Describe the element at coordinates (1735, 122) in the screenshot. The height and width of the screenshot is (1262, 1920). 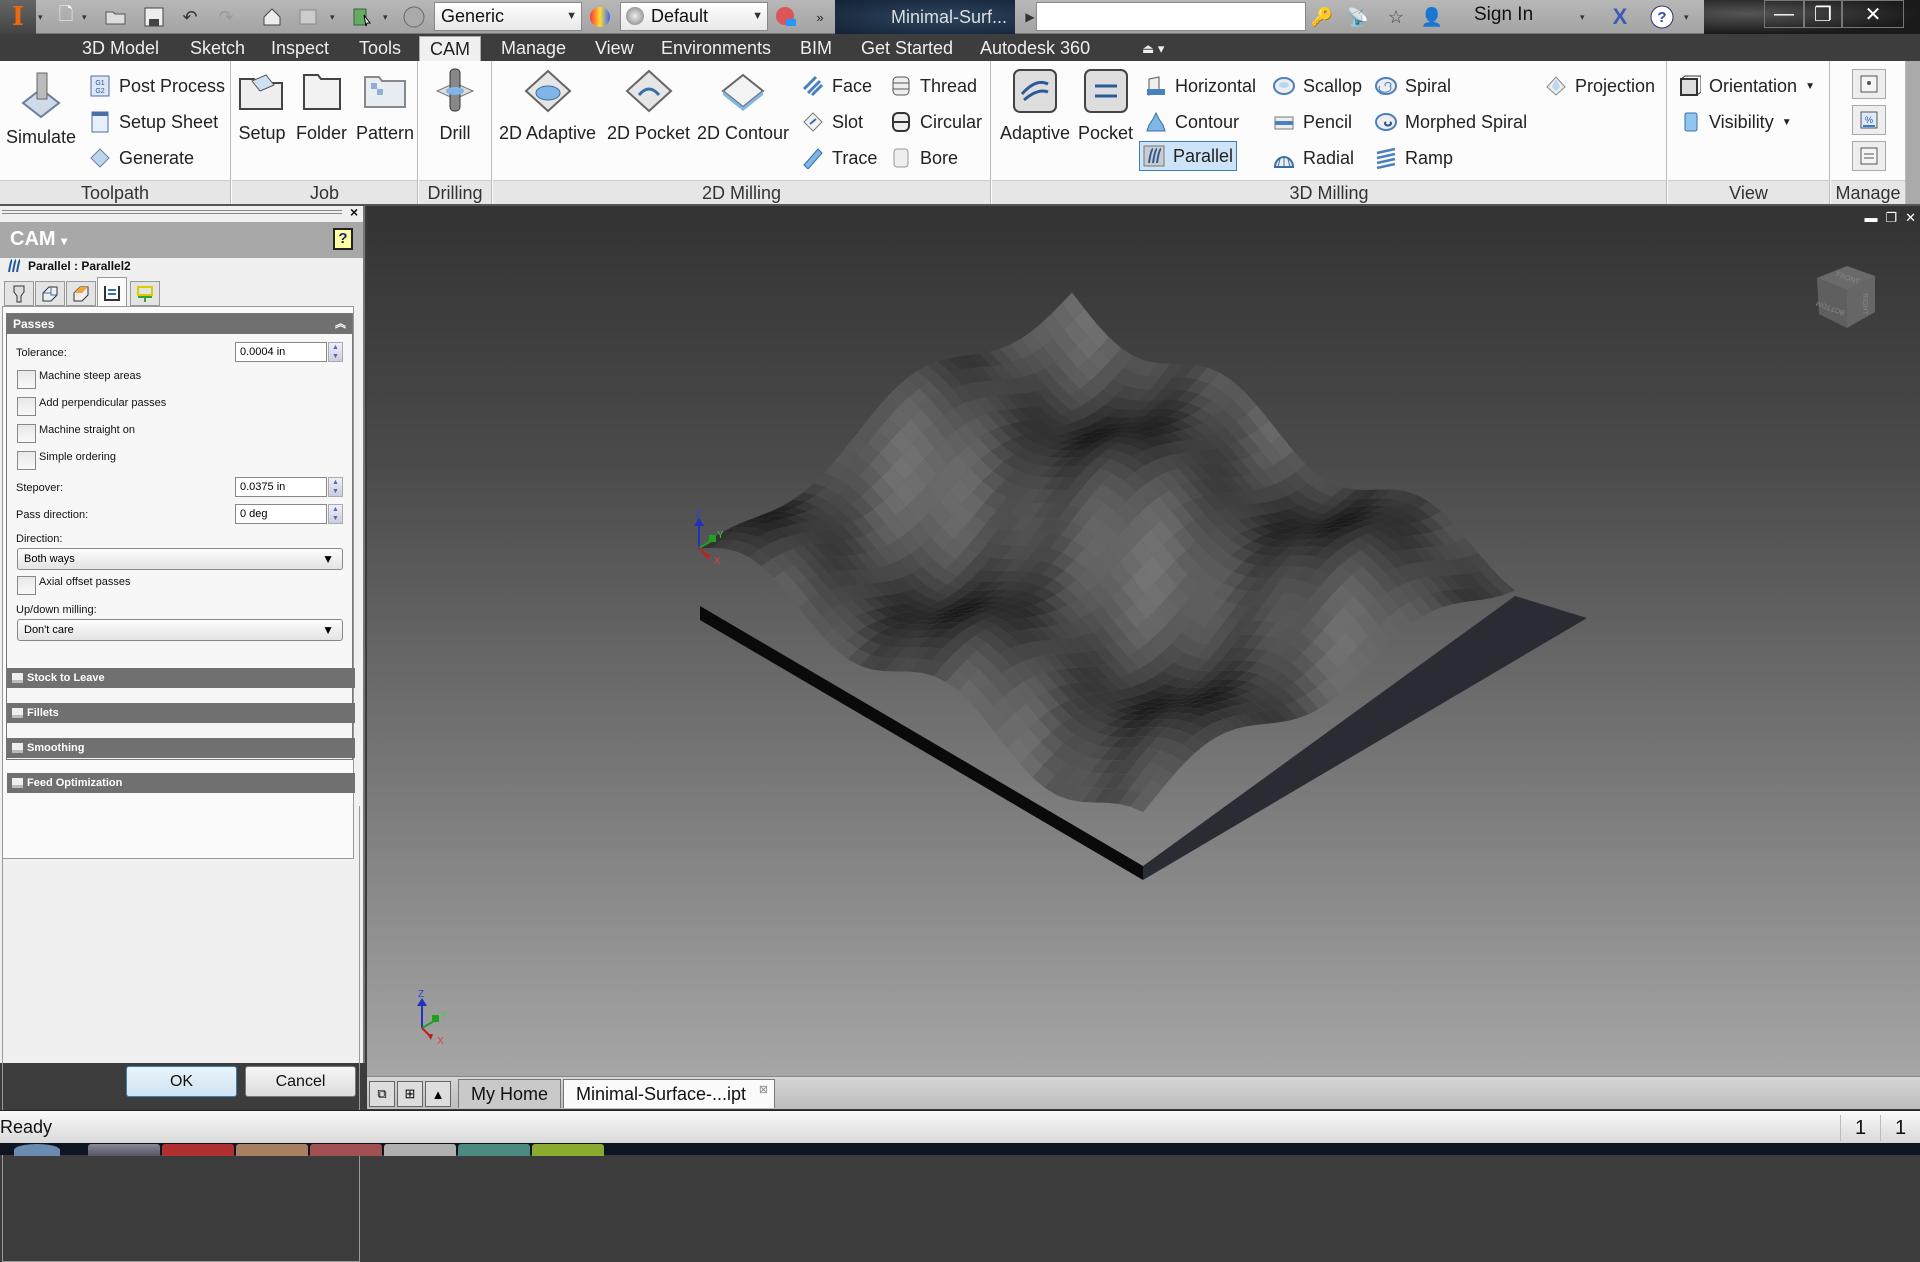
I see `visibility-button: Visibility ▼` at that location.